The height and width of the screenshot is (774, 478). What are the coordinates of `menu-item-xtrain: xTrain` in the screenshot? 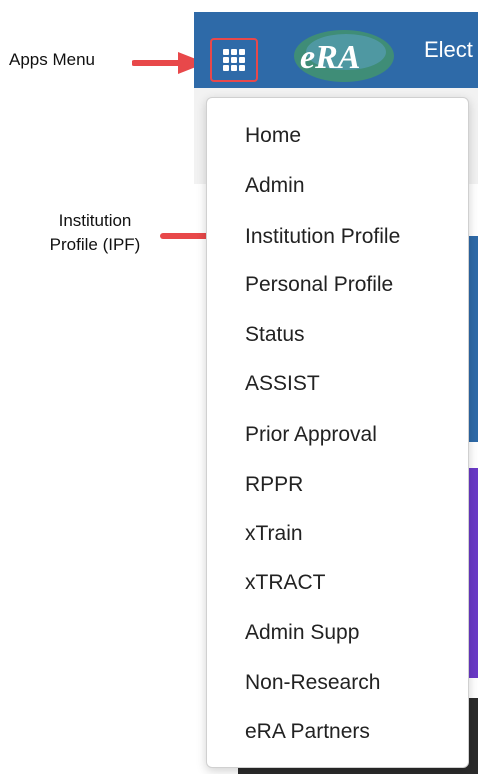 It's located at (274, 534).